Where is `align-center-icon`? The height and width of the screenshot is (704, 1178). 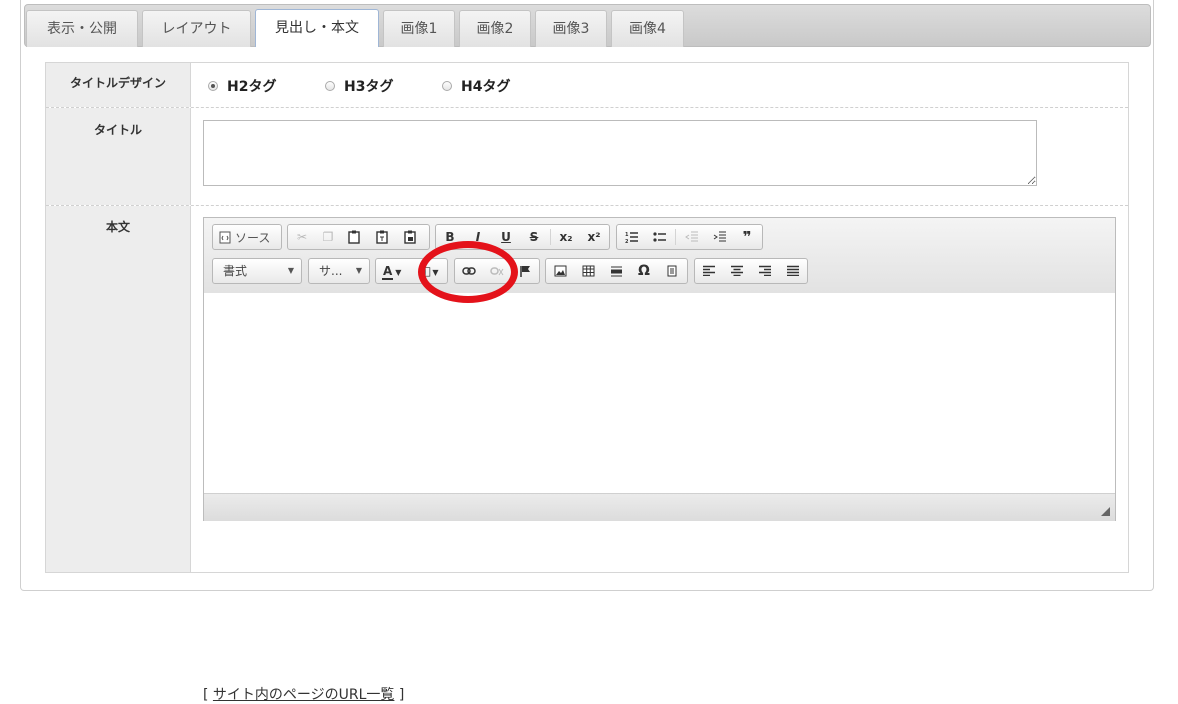 align-center-icon is located at coordinates (737, 270).